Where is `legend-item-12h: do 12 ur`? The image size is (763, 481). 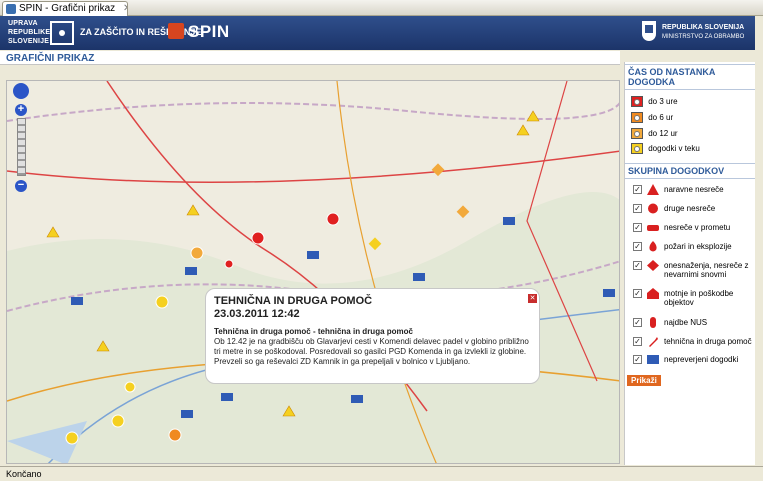
legend-item-12h: do 12 ur is located at coordinates (654, 135).